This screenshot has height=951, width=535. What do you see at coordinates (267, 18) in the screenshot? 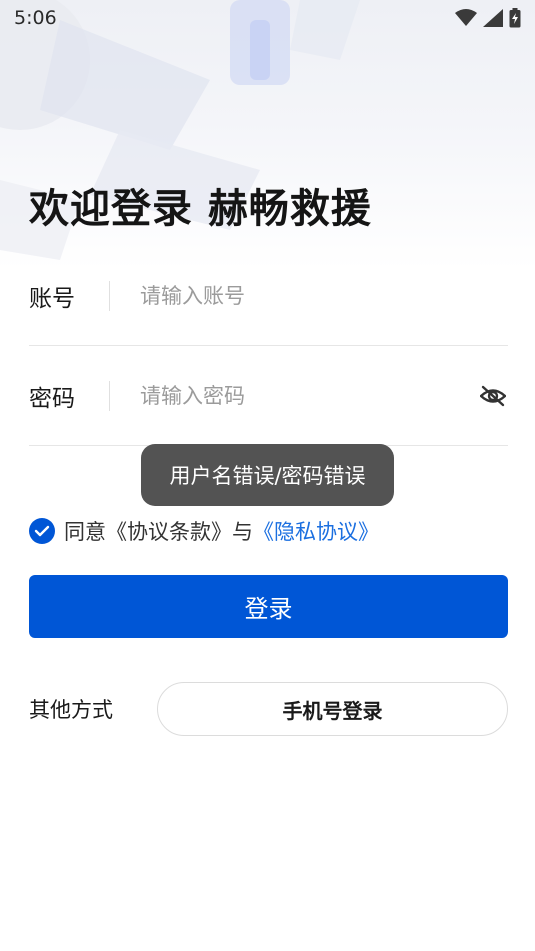
I see `status-bar: 5:06` at bounding box center [267, 18].